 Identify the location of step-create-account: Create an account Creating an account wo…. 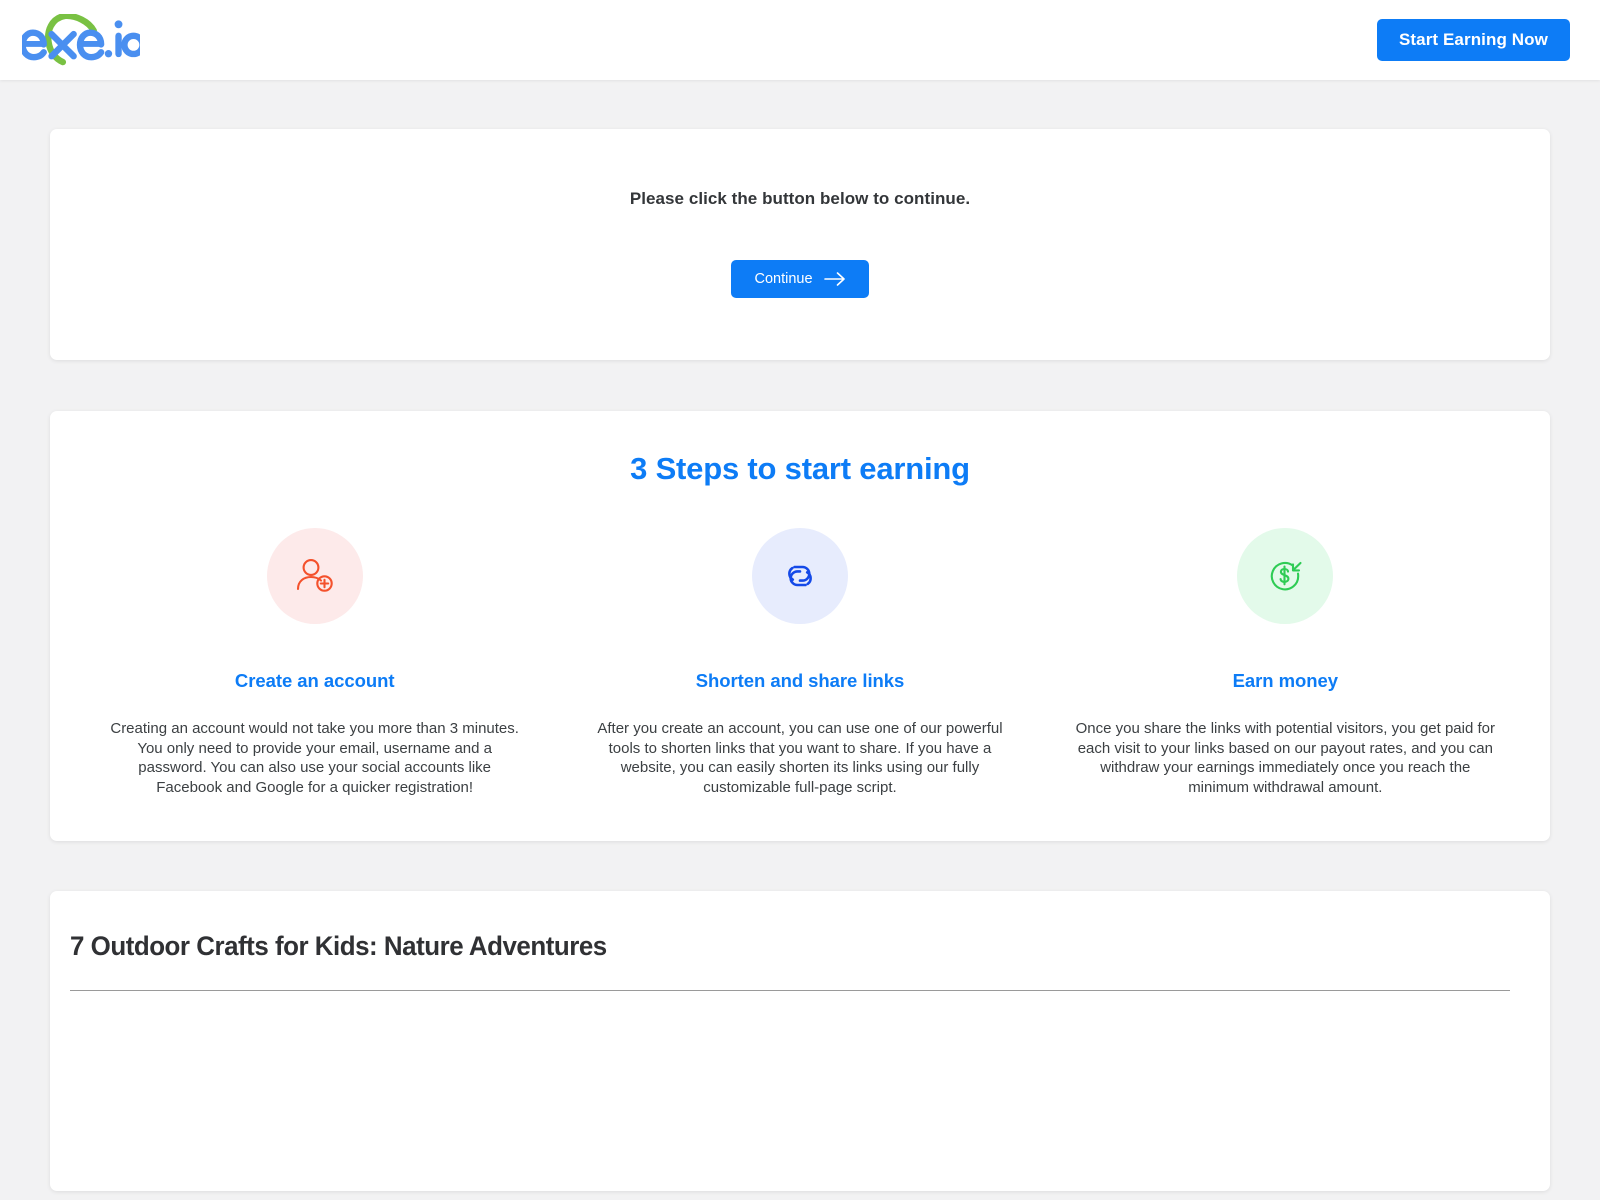
(314, 662).